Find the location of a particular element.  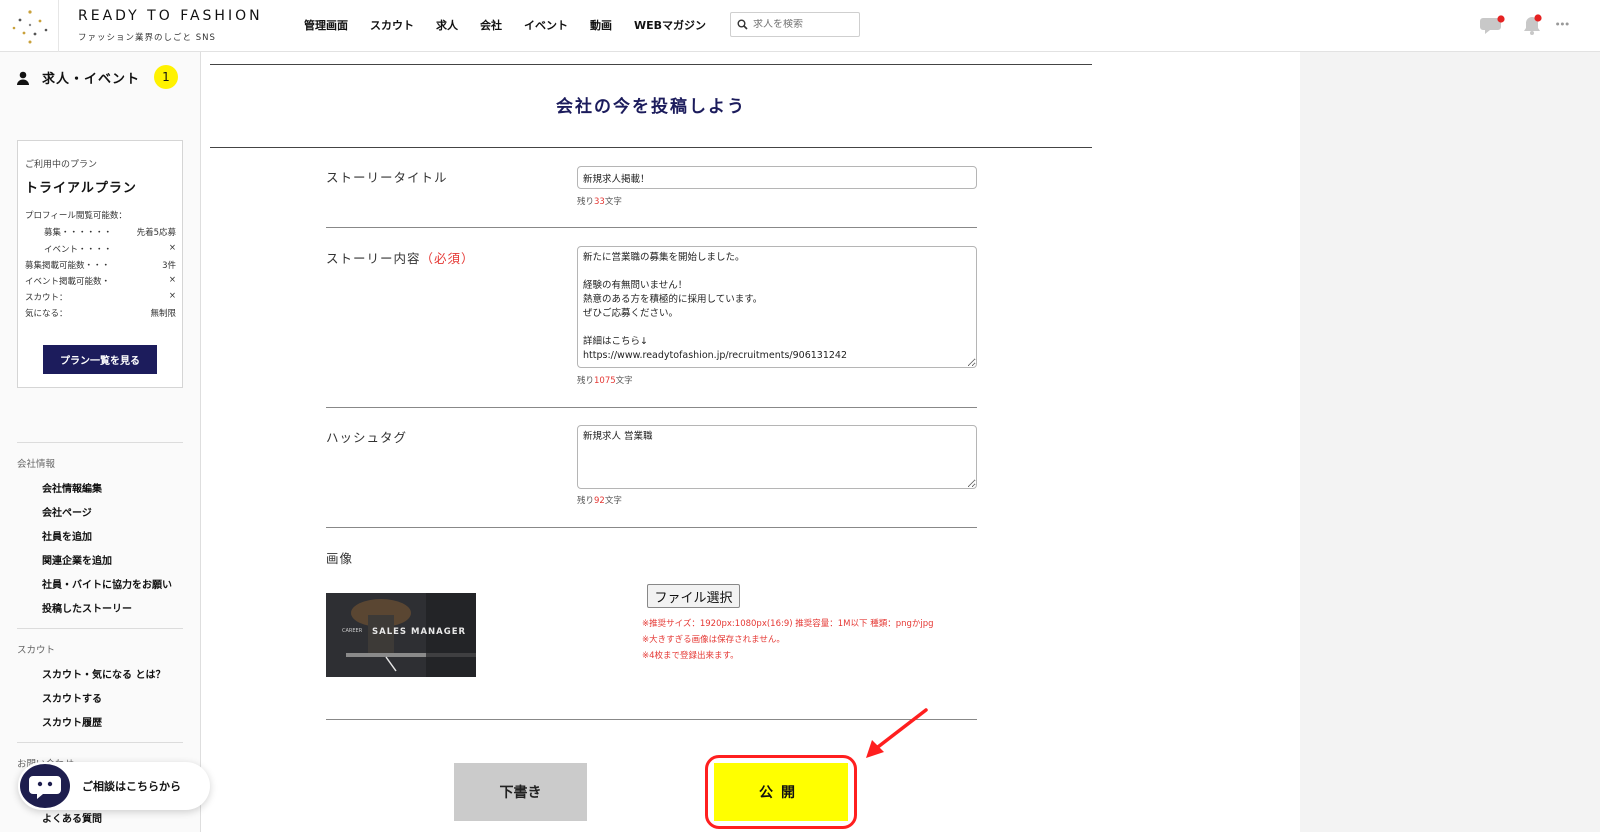

nav-videos: 動画 is located at coordinates (601, 25).